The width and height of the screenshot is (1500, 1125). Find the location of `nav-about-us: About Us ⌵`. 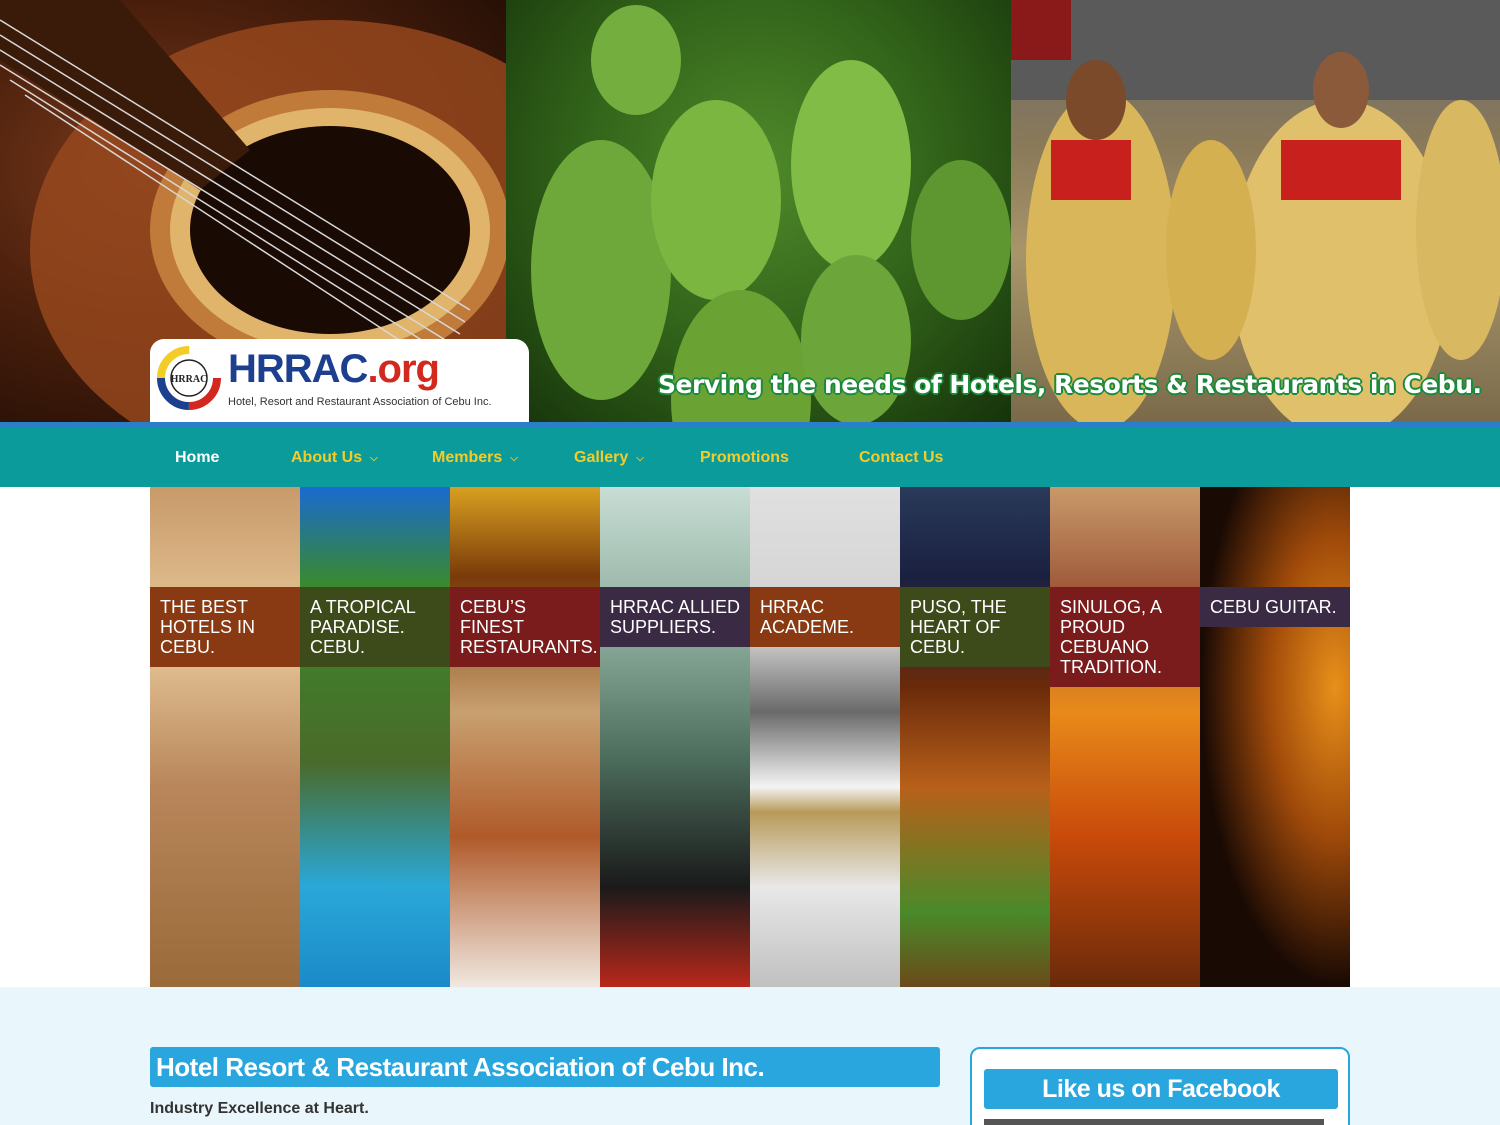

nav-about-us: About Us ⌵ is located at coordinates (334, 458).